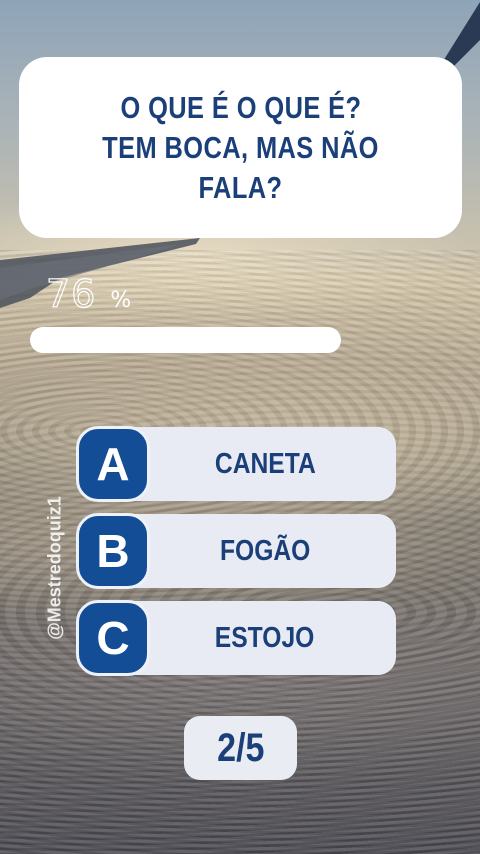 This screenshot has width=480, height=854. I want to click on answer-option-a: CANETA A, so click(236, 465).